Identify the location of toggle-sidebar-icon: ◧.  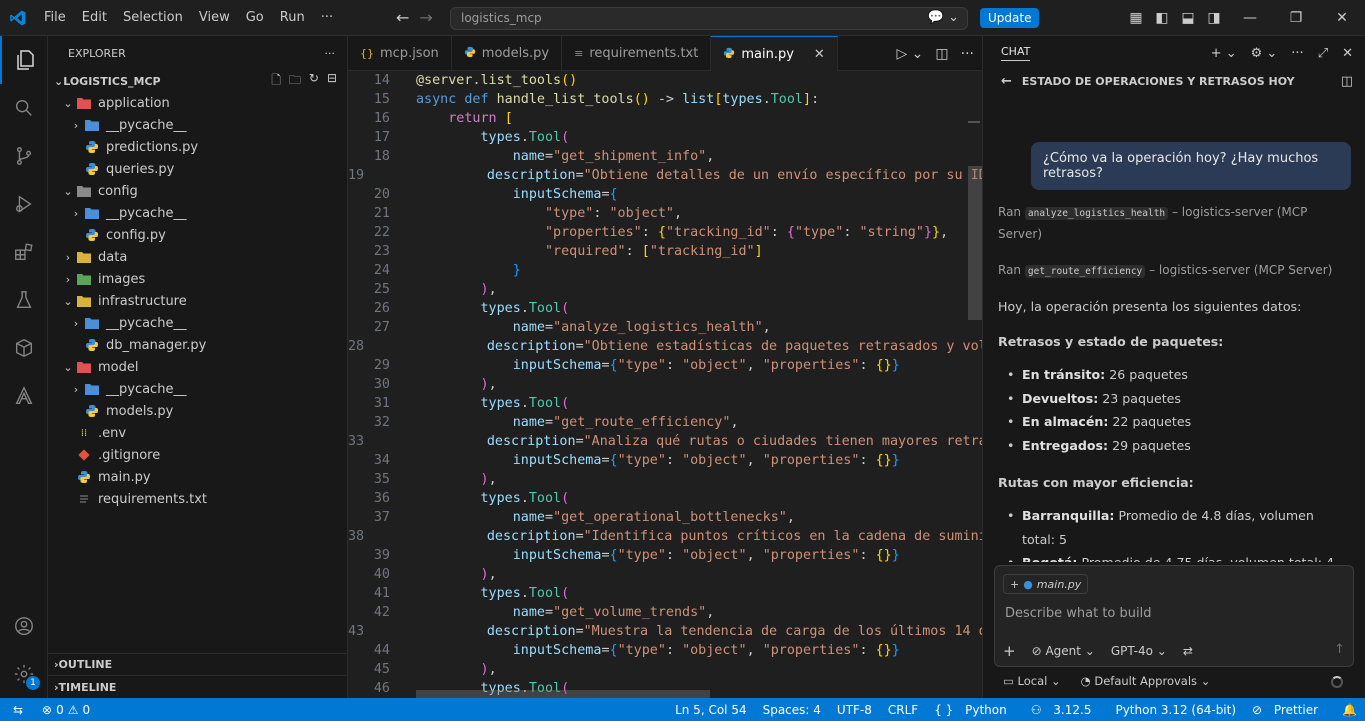
(1162, 18).